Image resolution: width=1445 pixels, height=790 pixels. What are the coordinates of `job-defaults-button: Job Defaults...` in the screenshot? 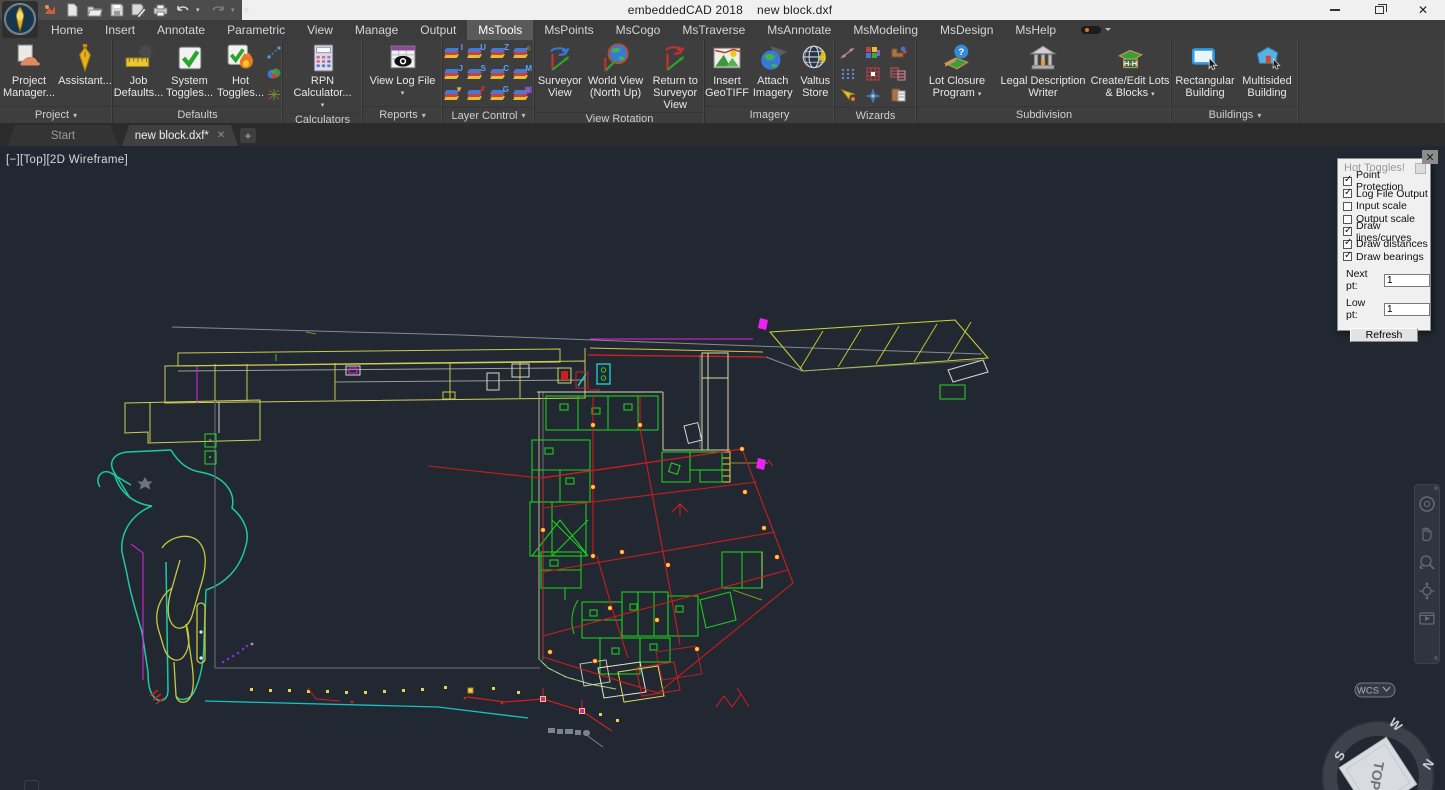 It's located at (138, 71).